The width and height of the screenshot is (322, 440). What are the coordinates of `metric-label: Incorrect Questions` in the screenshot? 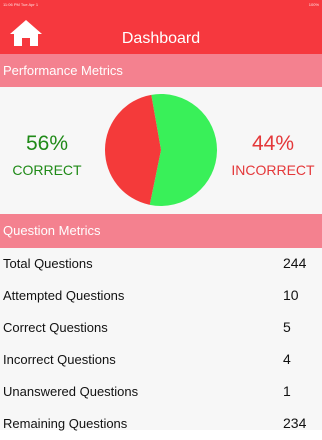 It's located at (59, 359).